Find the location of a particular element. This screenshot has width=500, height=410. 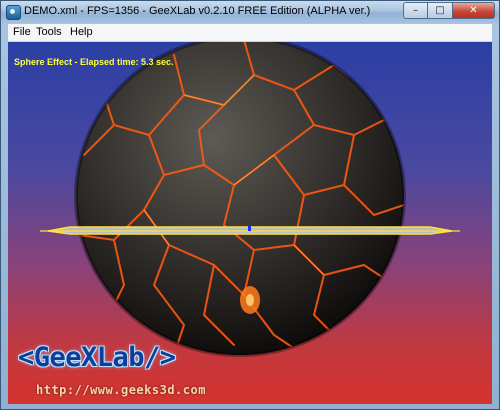

menu-help: Help is located at coordinates (81, 32).